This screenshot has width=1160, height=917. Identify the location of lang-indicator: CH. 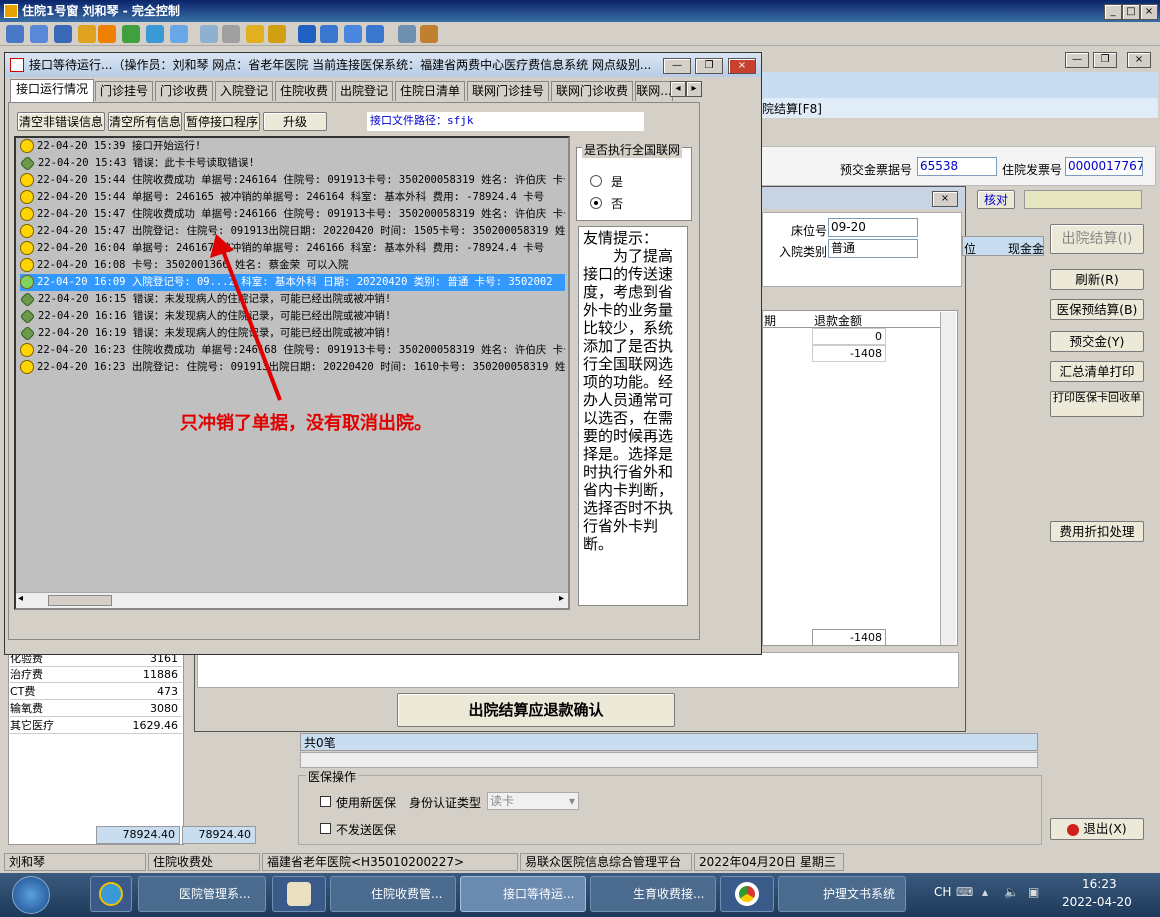
(942, 892).